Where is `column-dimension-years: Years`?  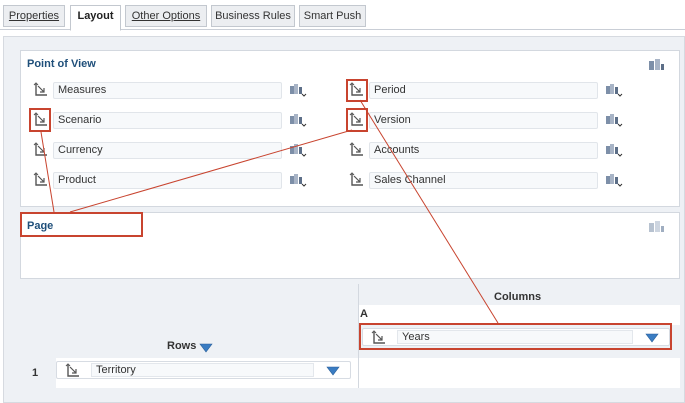
column-dimension-years: Years is located at coordinates (516, 337).